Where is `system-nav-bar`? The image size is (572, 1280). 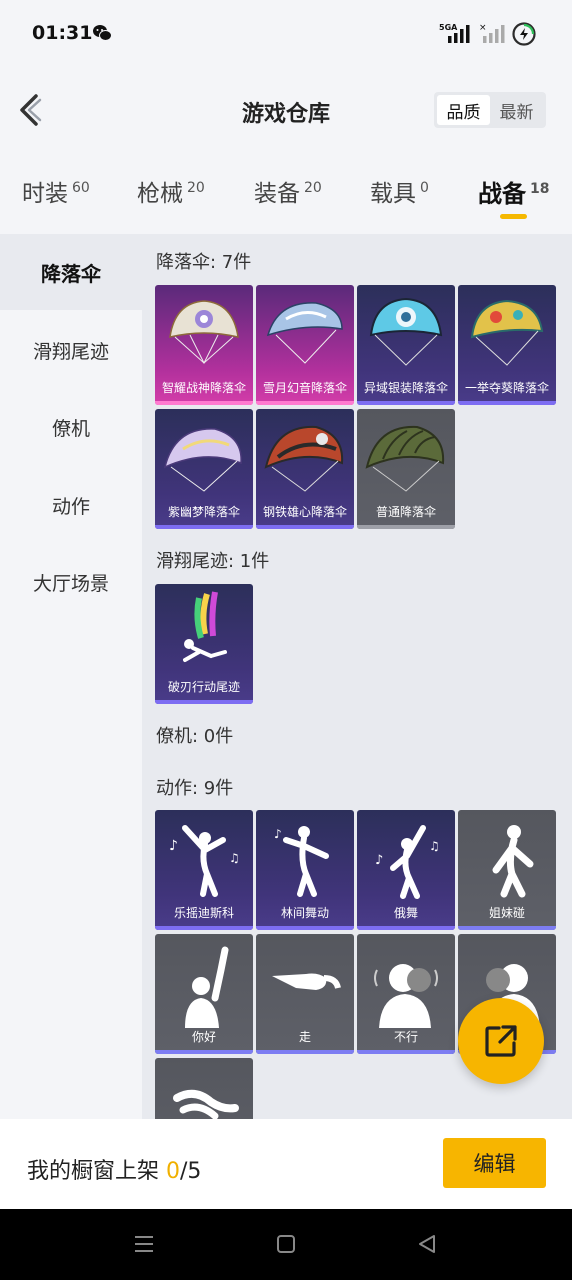 system-nav-bar is located at coordinates (286, 1244).